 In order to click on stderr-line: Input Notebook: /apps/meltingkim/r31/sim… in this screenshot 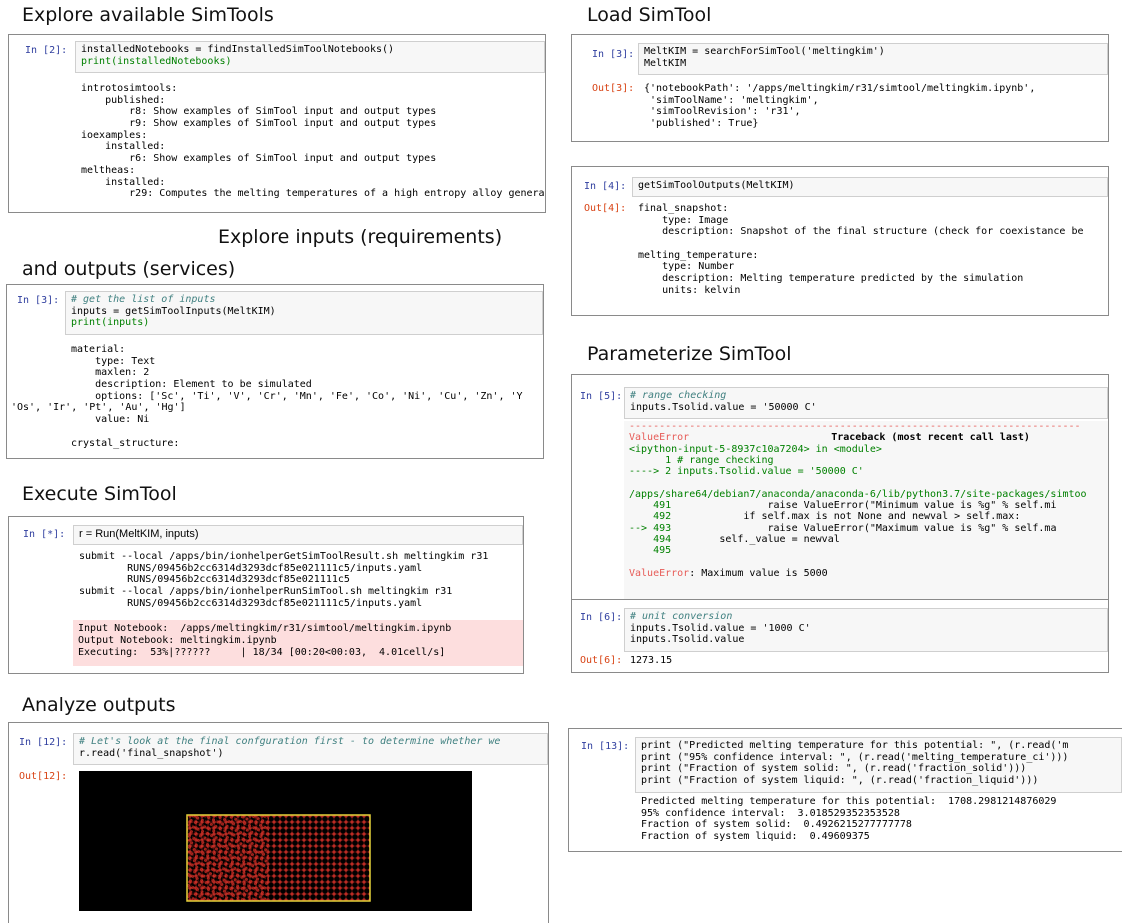, I will do `click(265, 628)`.